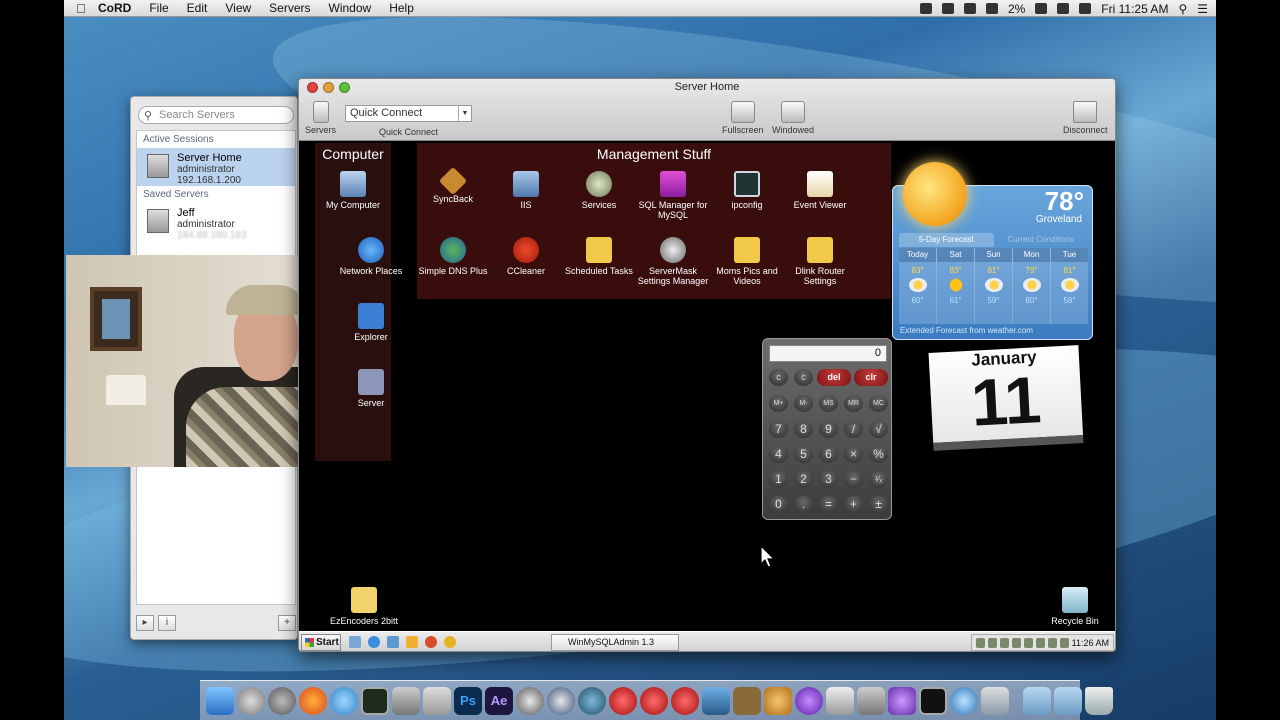 This screenshot has width=1280, height=720. Describe the element at coordinates (933, 700) in the screenshot. I see `terminal-icon` at that location.